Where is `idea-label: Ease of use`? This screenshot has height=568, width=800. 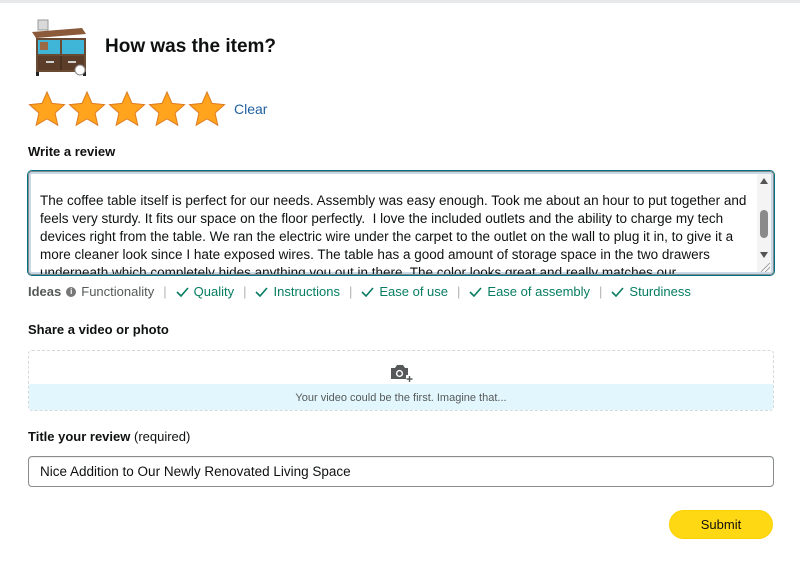 idea-label: Ease of use is located at coordinates (414, 291).